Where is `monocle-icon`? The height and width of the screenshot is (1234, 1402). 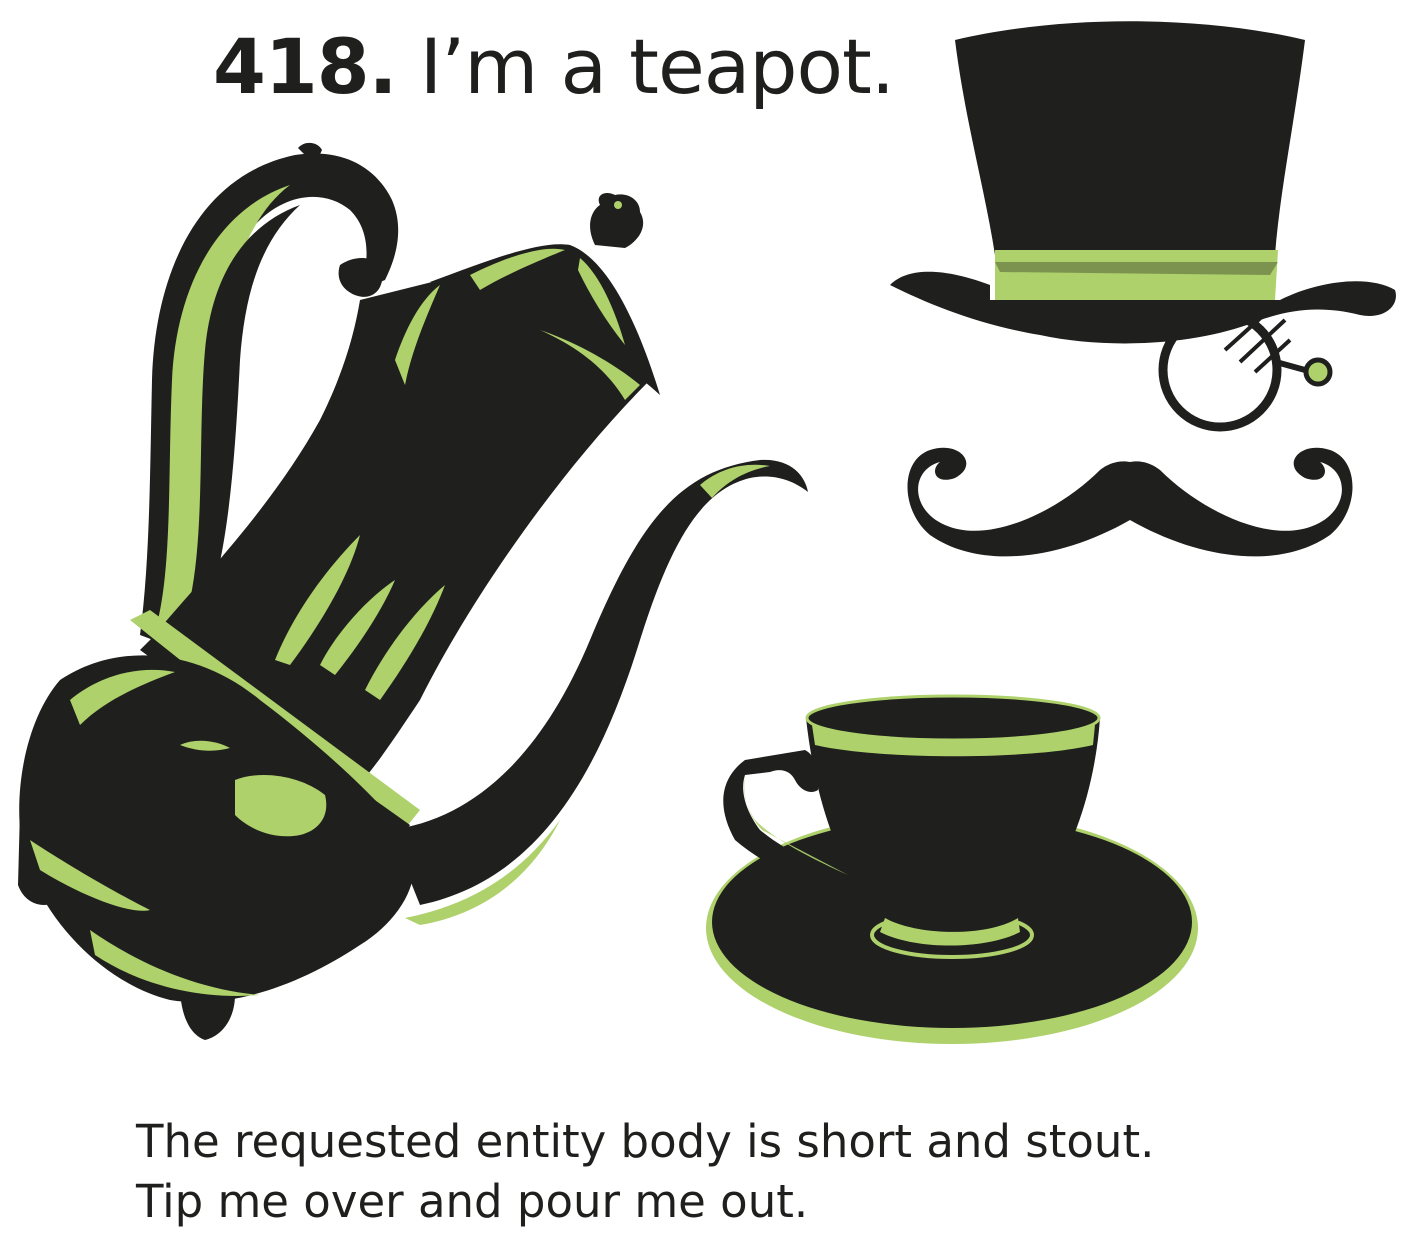
monocle-icon is located at coordinates (1245, 367).